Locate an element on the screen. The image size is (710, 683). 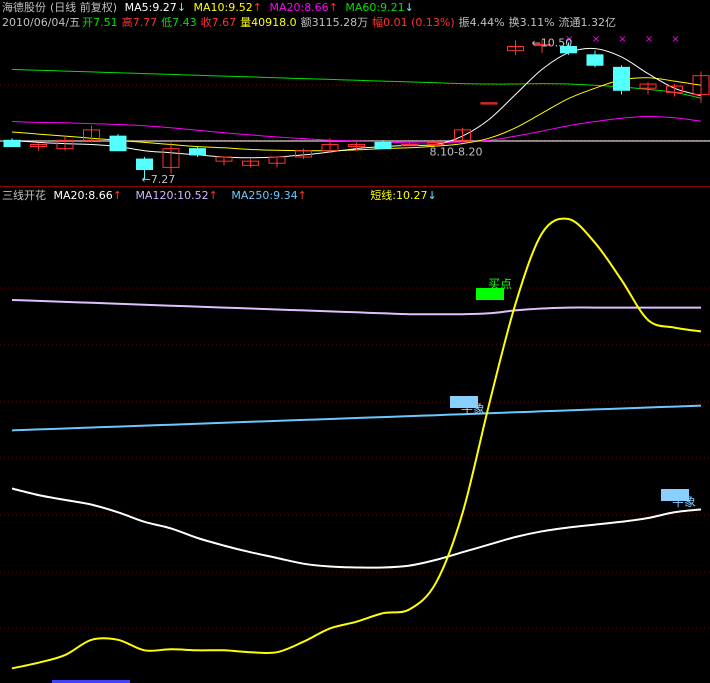
limit-marker-3: × is located at coordinates (649, 39).